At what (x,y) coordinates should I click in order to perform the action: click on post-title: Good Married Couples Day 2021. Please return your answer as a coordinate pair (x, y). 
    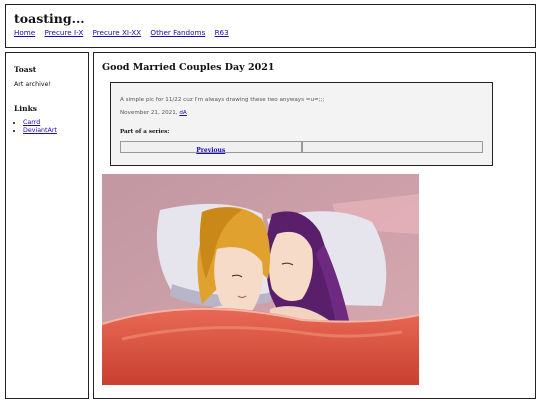
    Looking at the image, I should click on (188, 67).